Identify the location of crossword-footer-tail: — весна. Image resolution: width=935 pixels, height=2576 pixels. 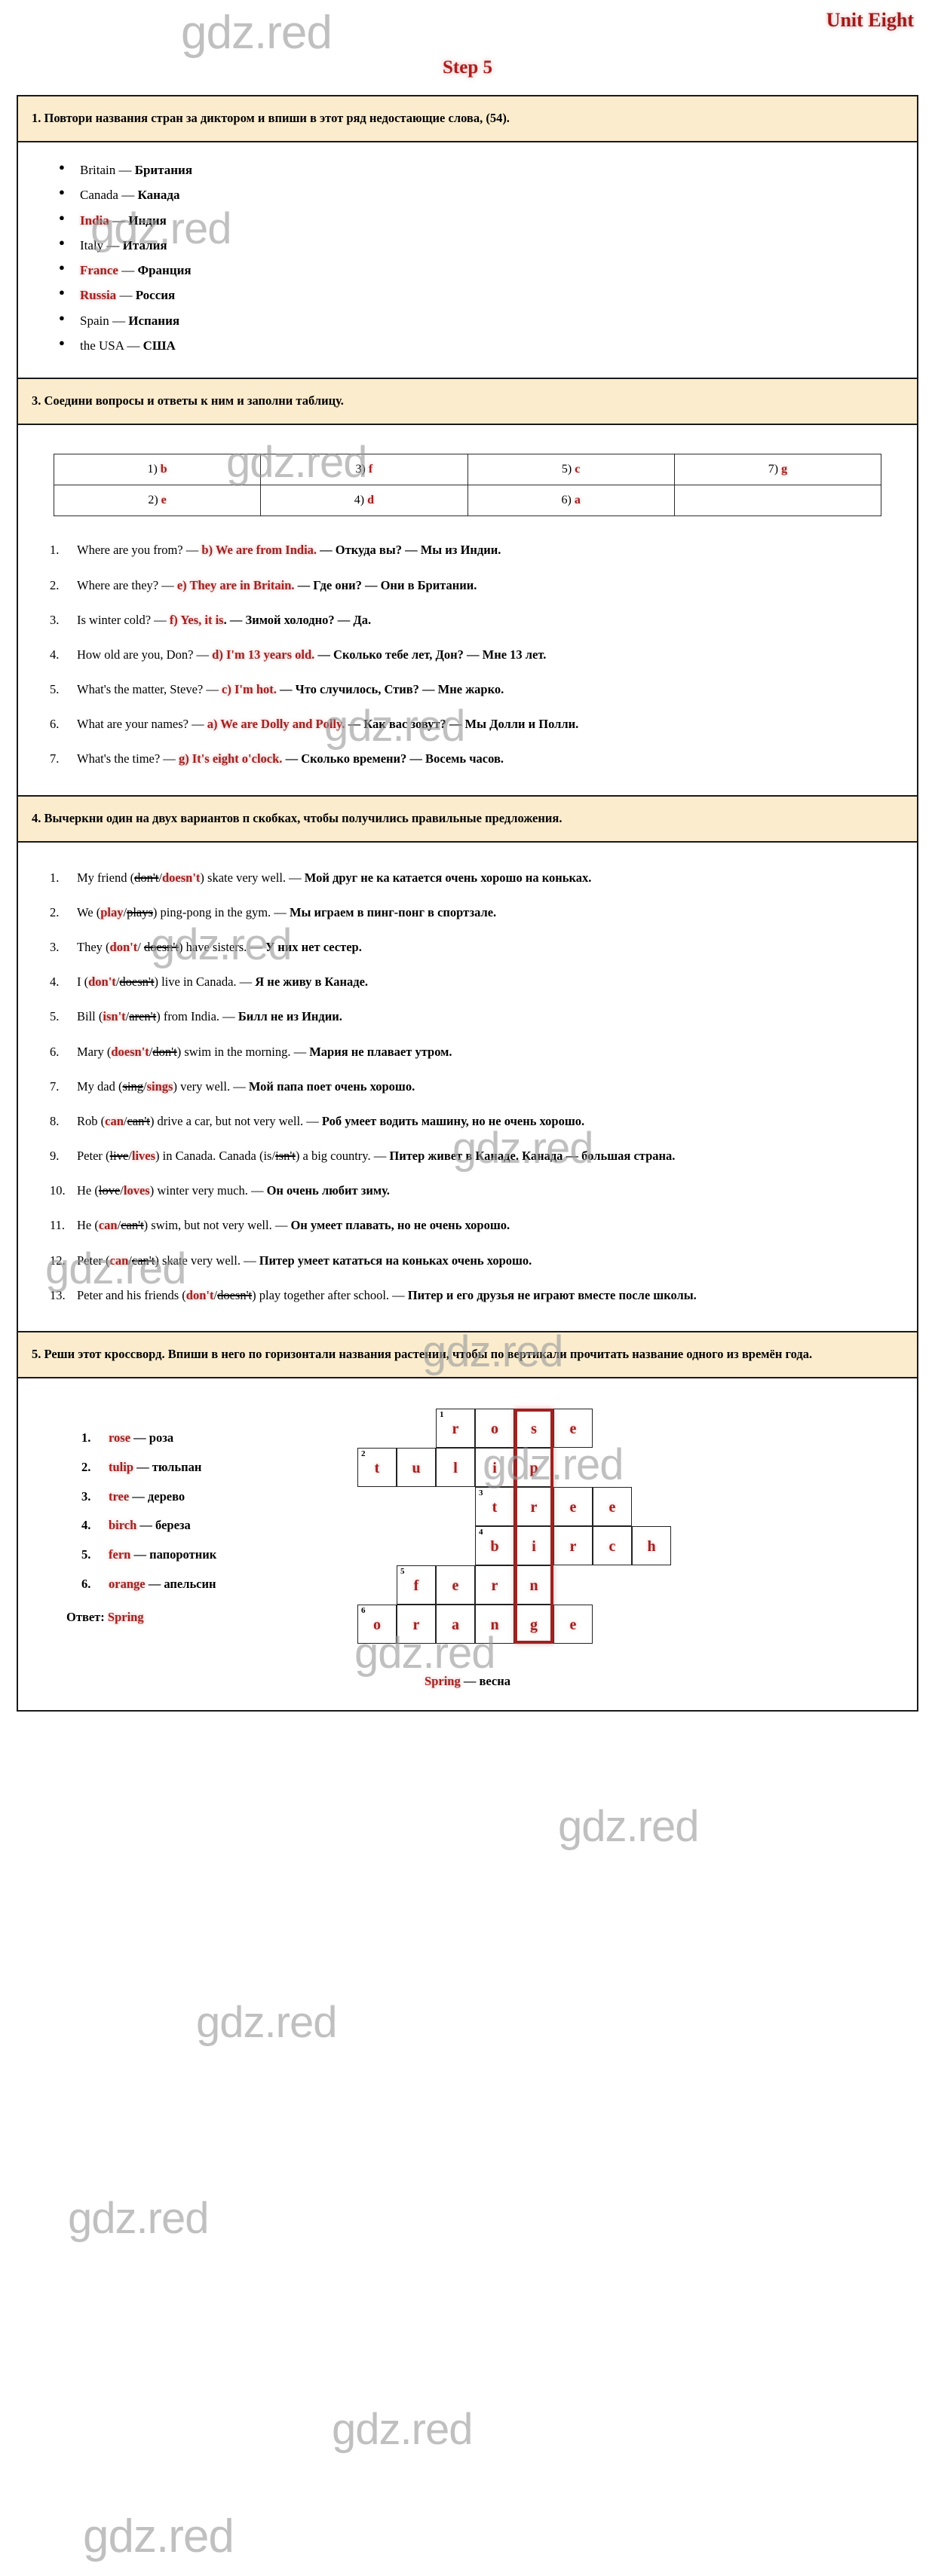
(485, 1681).